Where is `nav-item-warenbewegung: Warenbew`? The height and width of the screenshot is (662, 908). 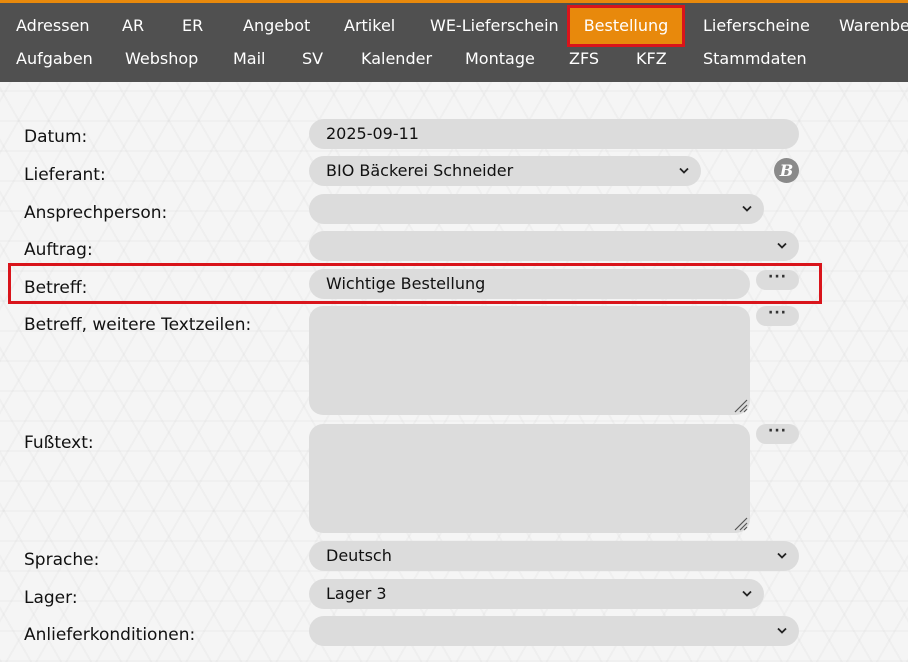 nav-item-warenbewegung: Warenbew is located at coordinates (873, 26).